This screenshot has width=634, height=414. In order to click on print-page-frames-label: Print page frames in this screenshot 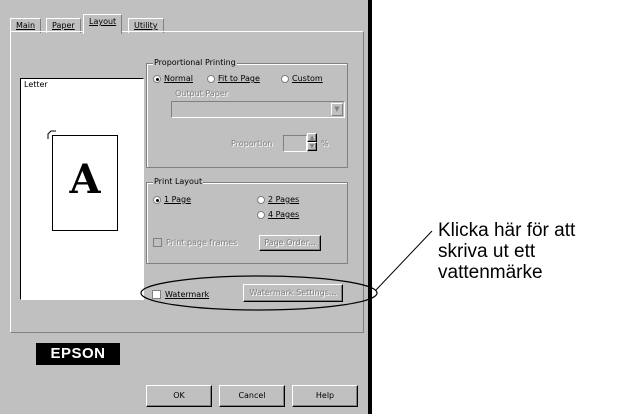, I will do `click(202, 242)`.